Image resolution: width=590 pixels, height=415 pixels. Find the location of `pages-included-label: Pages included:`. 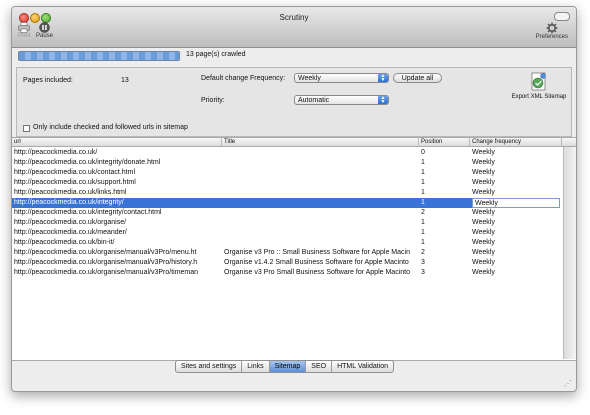

pages-included-label: Pages included: is located at coordinates (48, 80).